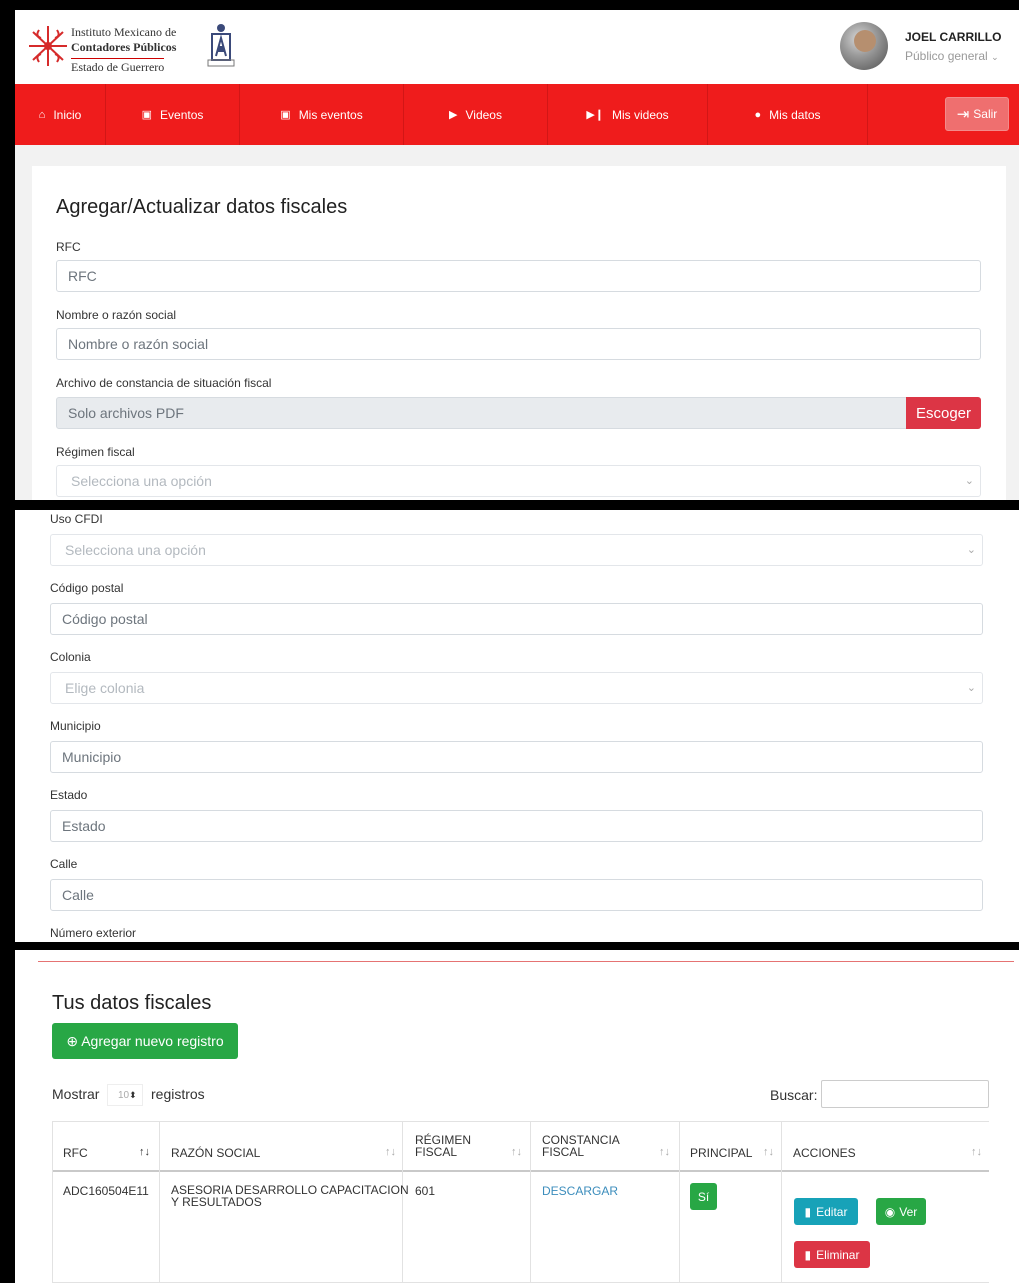 This screenshot has width=1019, height=1283. I want to click on uso-cfdi-select: Selecciona una opción ⌄, so click(516, 550).